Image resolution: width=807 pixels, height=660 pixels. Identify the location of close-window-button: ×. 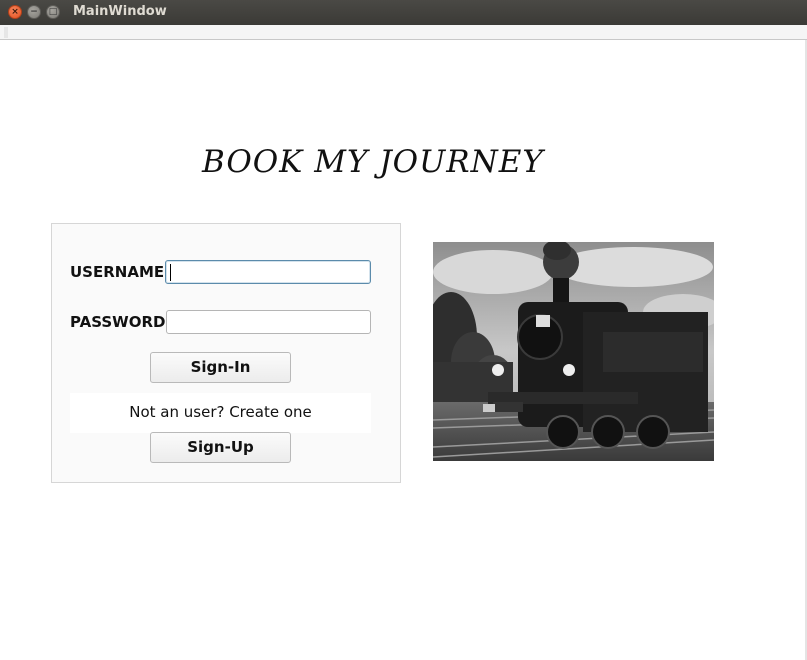
(15, 12).